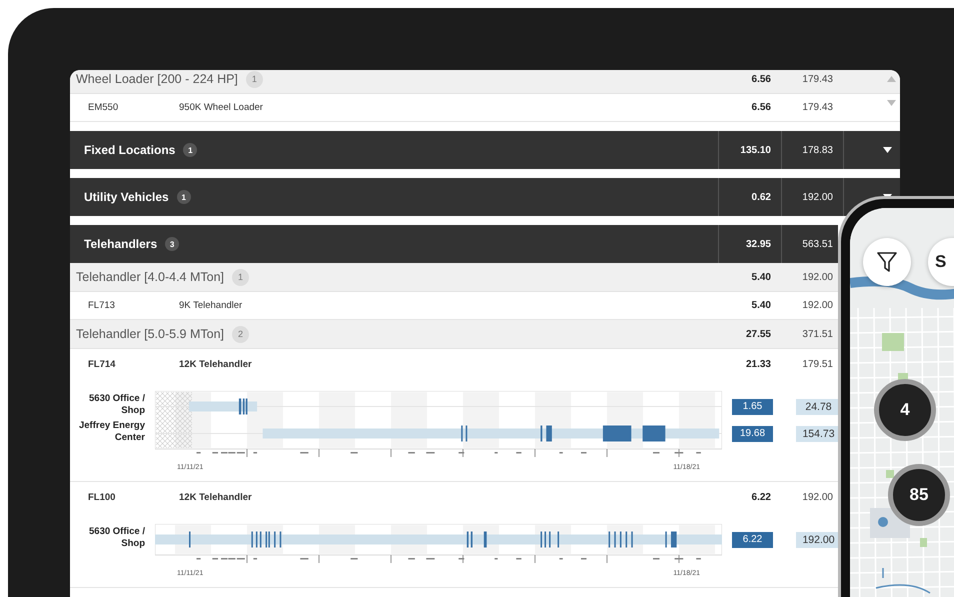 Image resolution: width=954 pixels, height=597 pixels. What do you see at coordinates (157, 79) in the screenshot?
I see `subgroup-title: Wheel Loader [200 - 224 HP]` at bounding box center [157, 79].